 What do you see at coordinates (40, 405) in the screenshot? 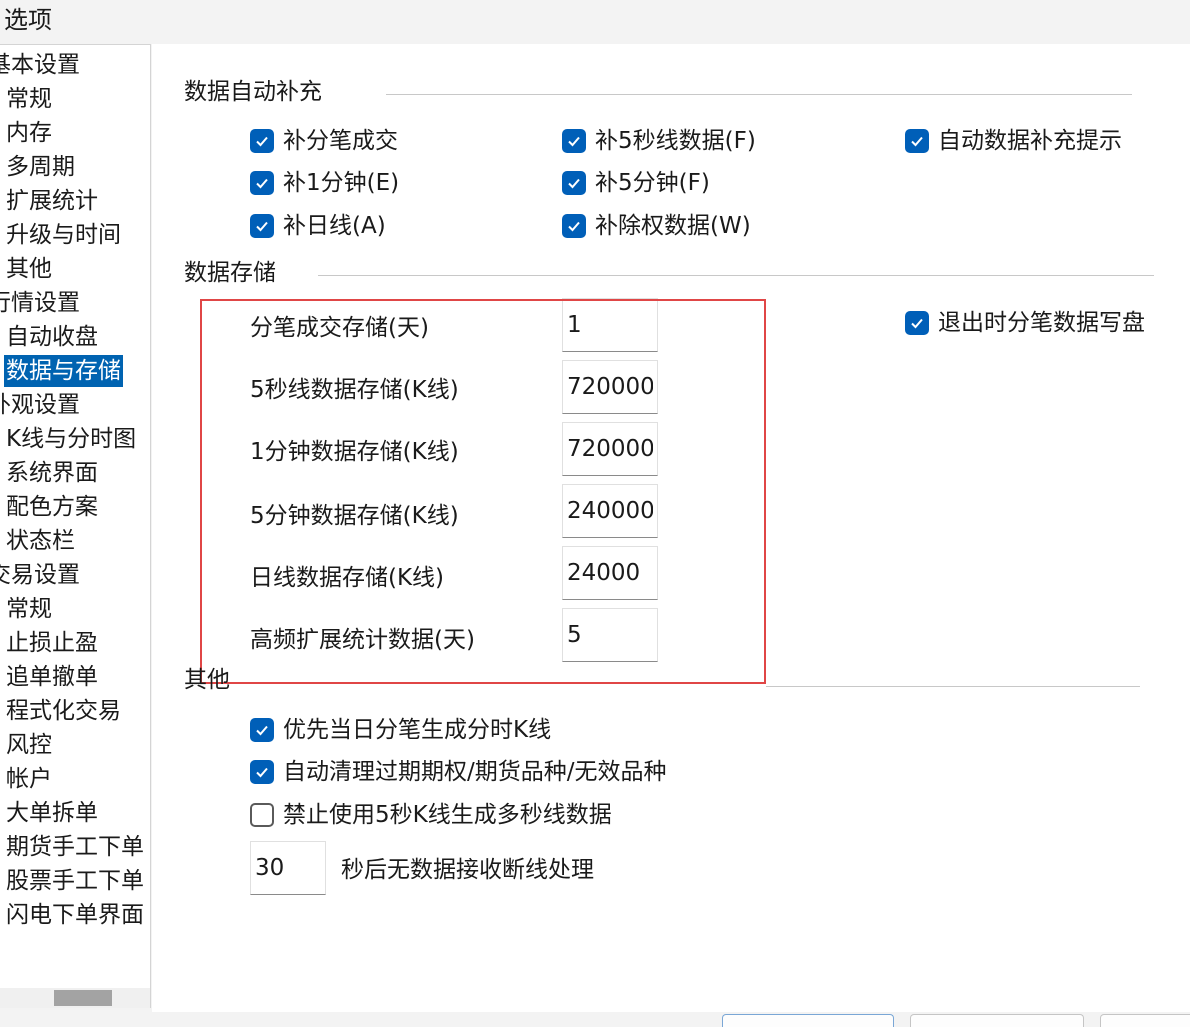
I see `tree-group-appearance: 外观设置` at bounding box center [40, 405].